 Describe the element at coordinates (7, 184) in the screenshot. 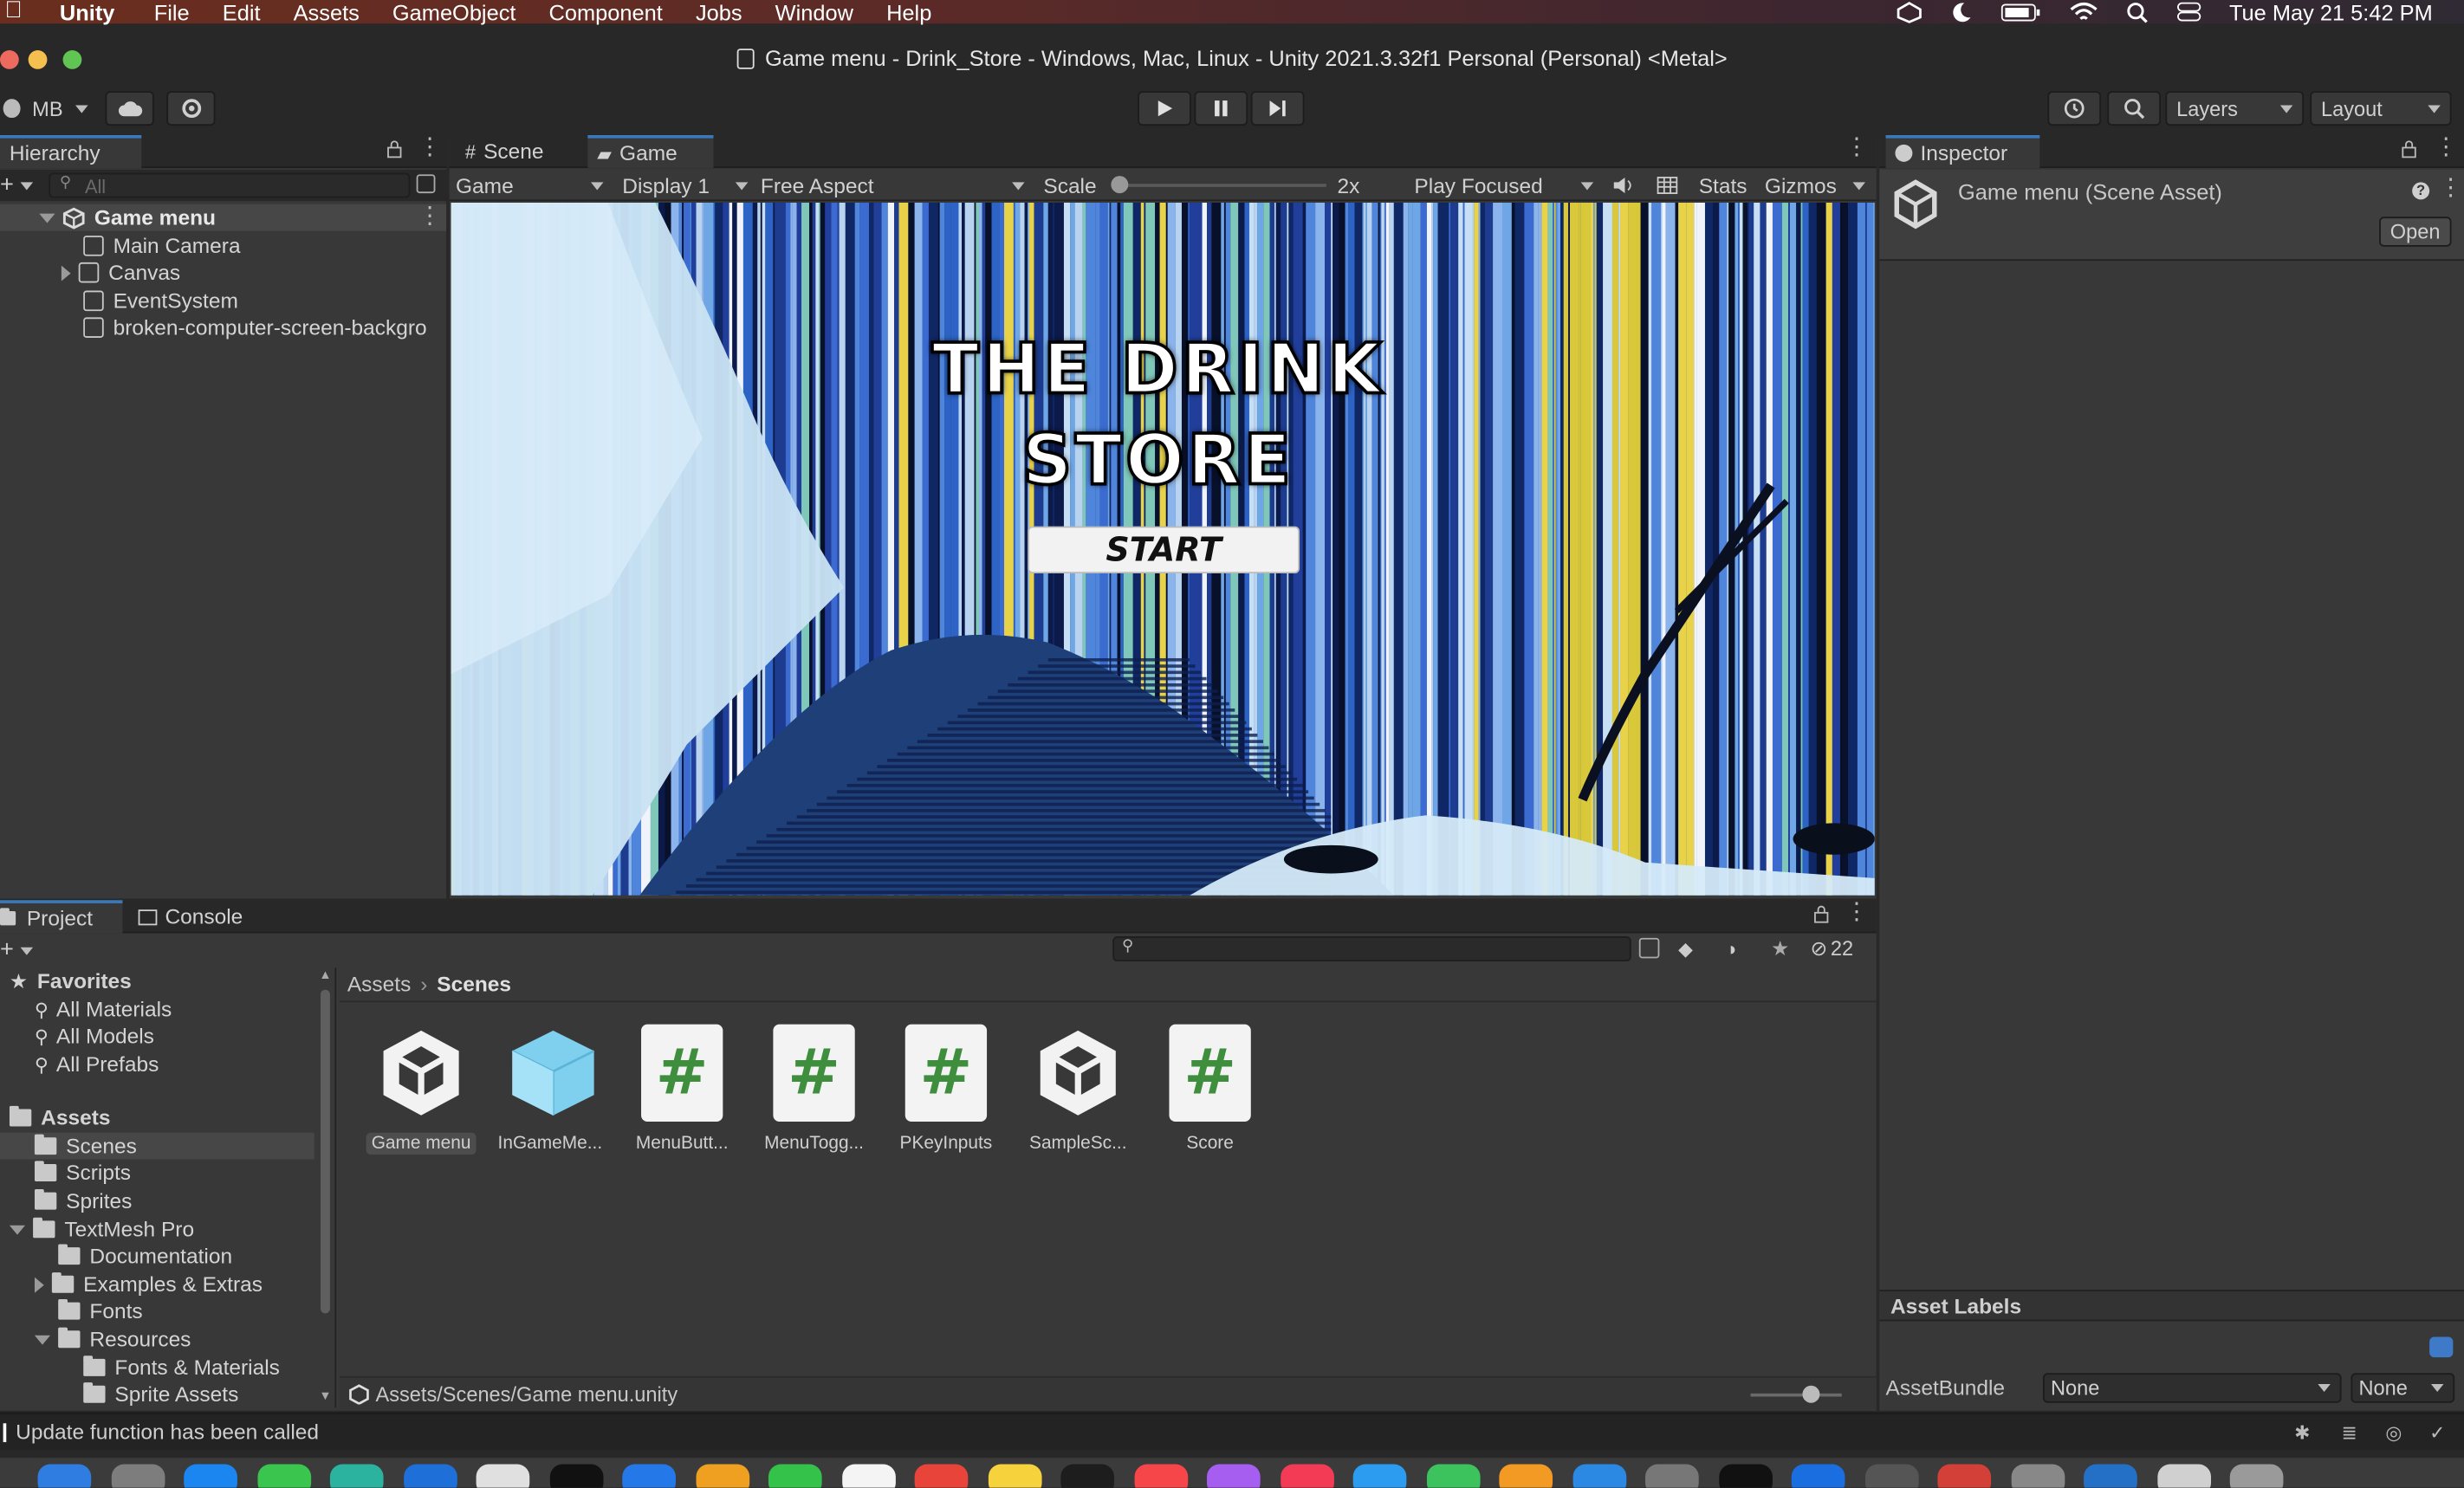

I see `add-icon: +` at that location.